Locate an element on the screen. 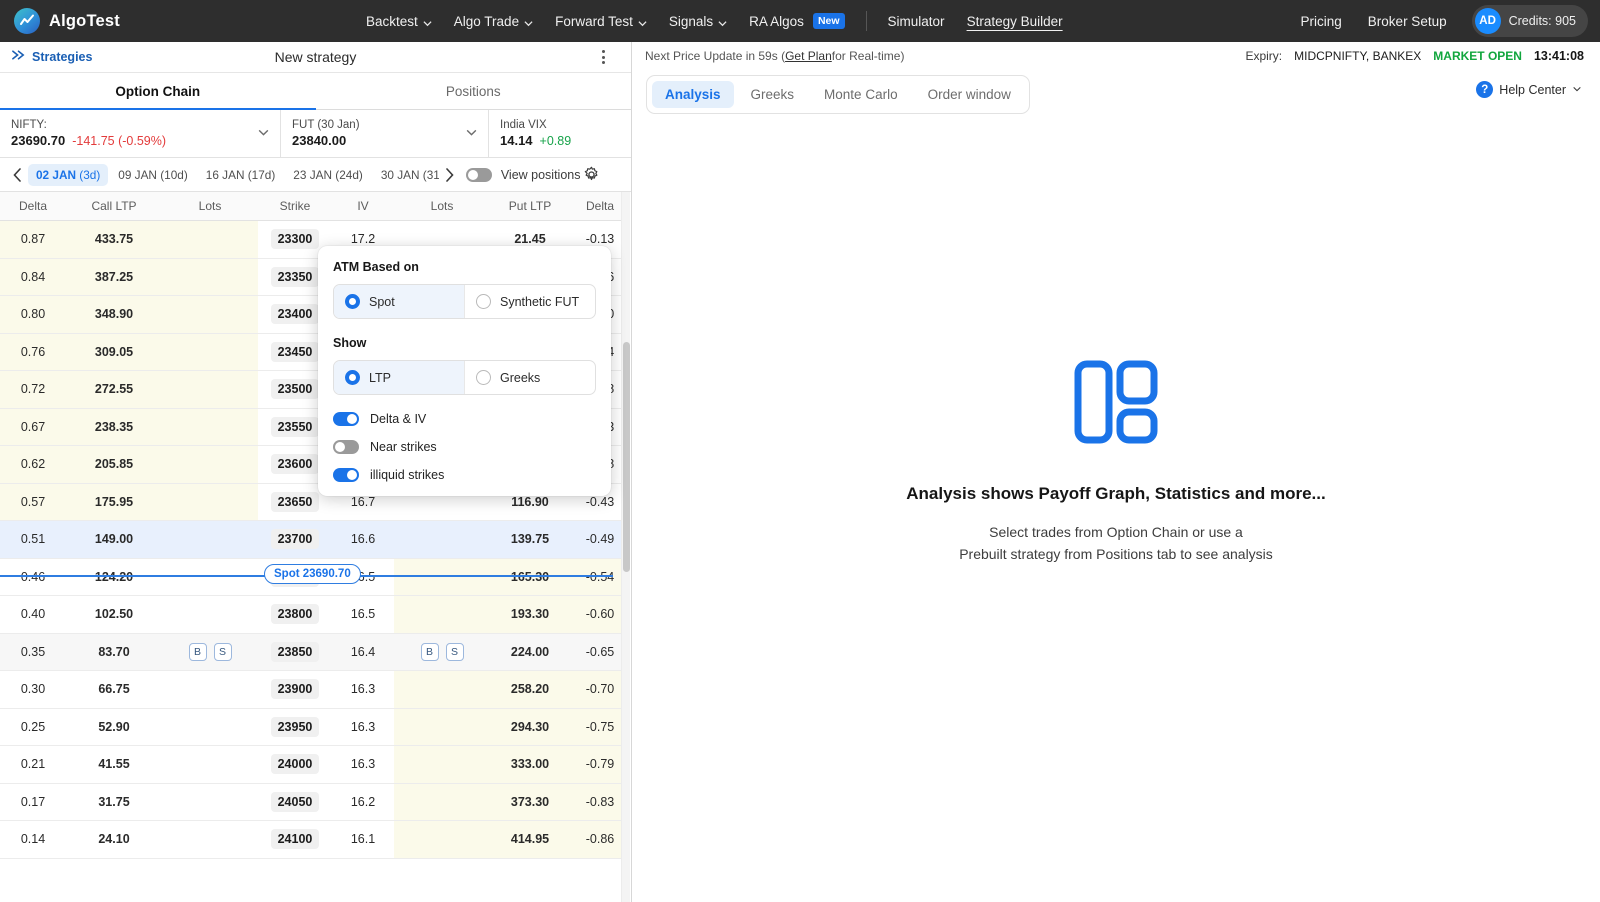 The width and height of the screenshot is (1600, 902). table-row: 0.35 83.70 B S 23850 16.4 B S 224.00 -0.65 is located at coordinates (315, 652).